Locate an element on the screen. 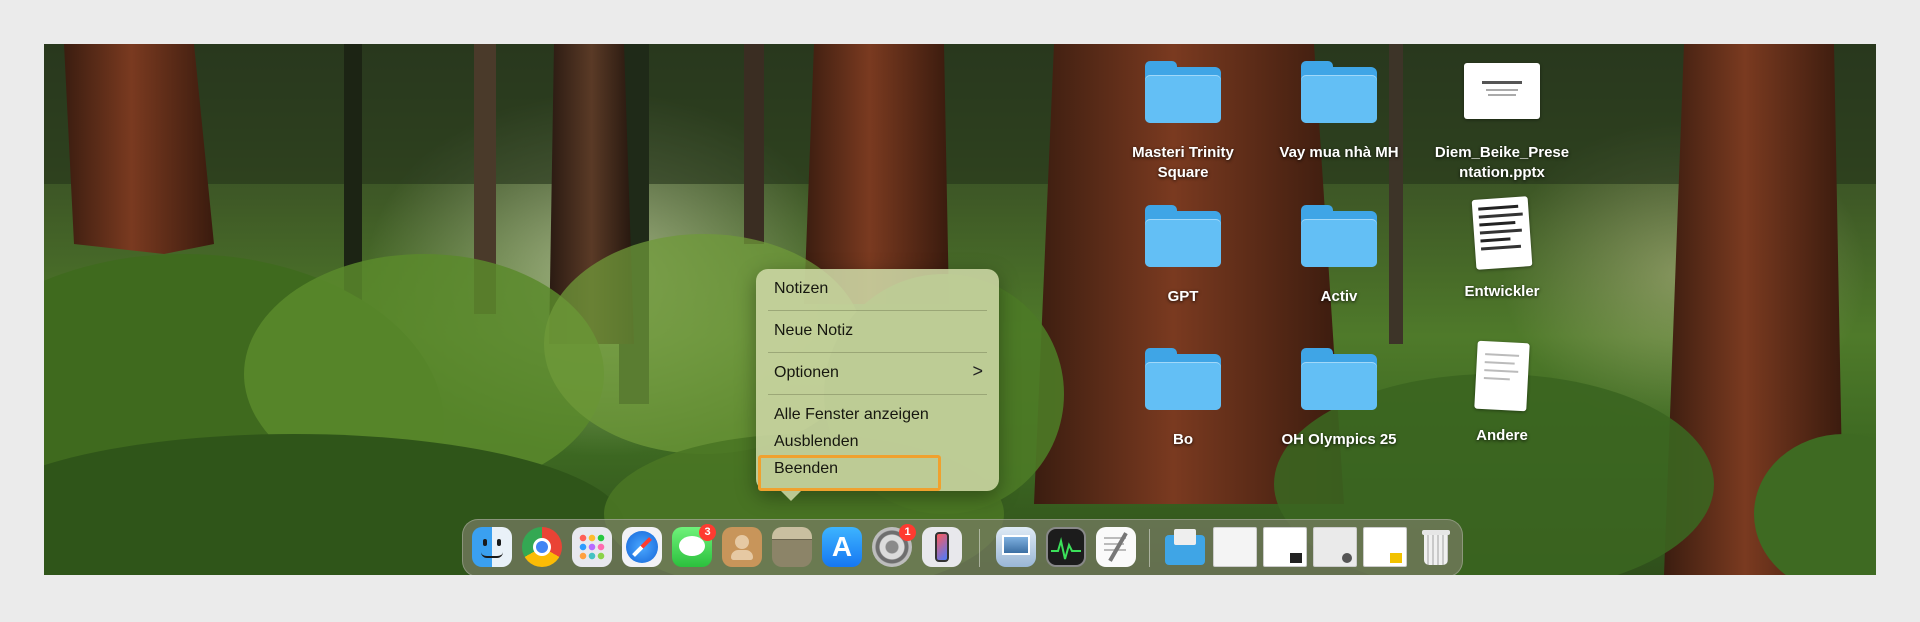 Image resolution: width=1920 pixels, height=622 pixels. menu-item-alle-fenster-anzeigen: Alle Fenster anzeigen is located at coordinates (851, 415).